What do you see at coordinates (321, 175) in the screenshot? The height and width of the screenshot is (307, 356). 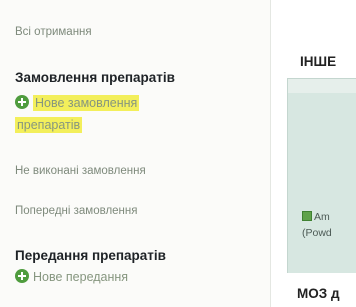 I see `drug-panel` at bounding box center [321, 175].